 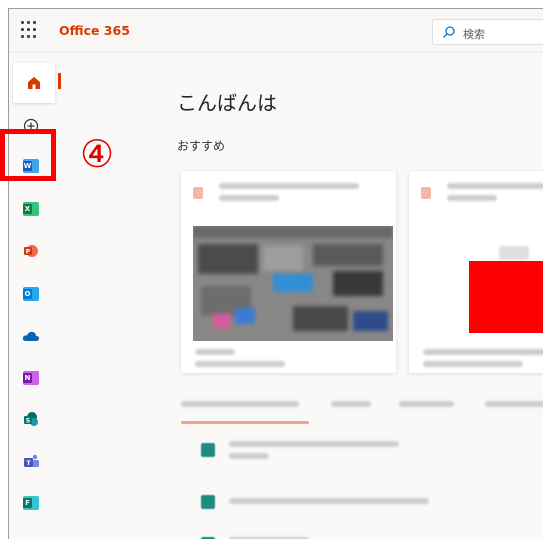 I want to click on search-box: 検索, so click(x=487, y=32).